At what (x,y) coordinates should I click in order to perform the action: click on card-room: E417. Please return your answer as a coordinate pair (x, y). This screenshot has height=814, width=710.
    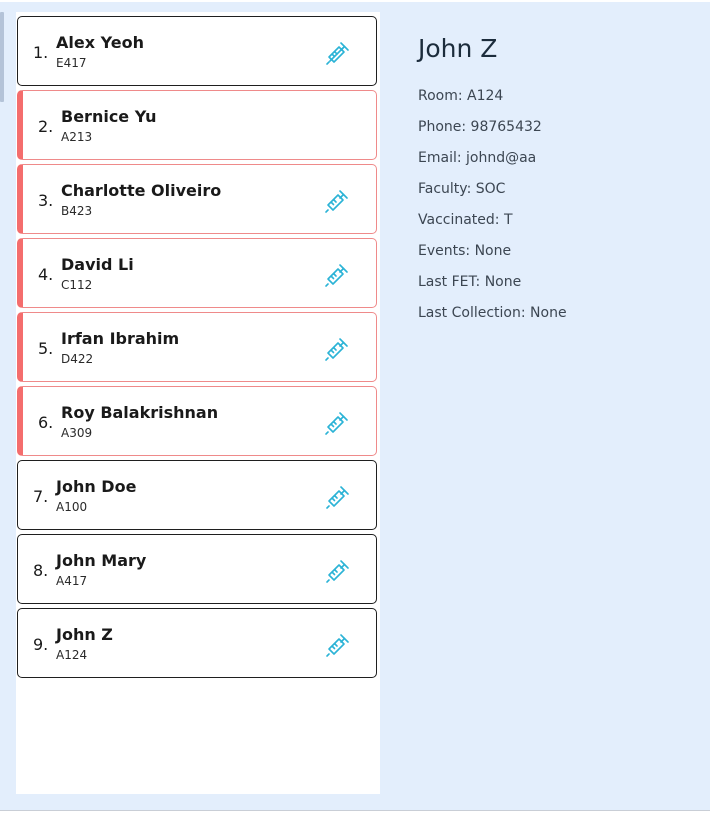
    Looking at the image, I should click on (71, 63).